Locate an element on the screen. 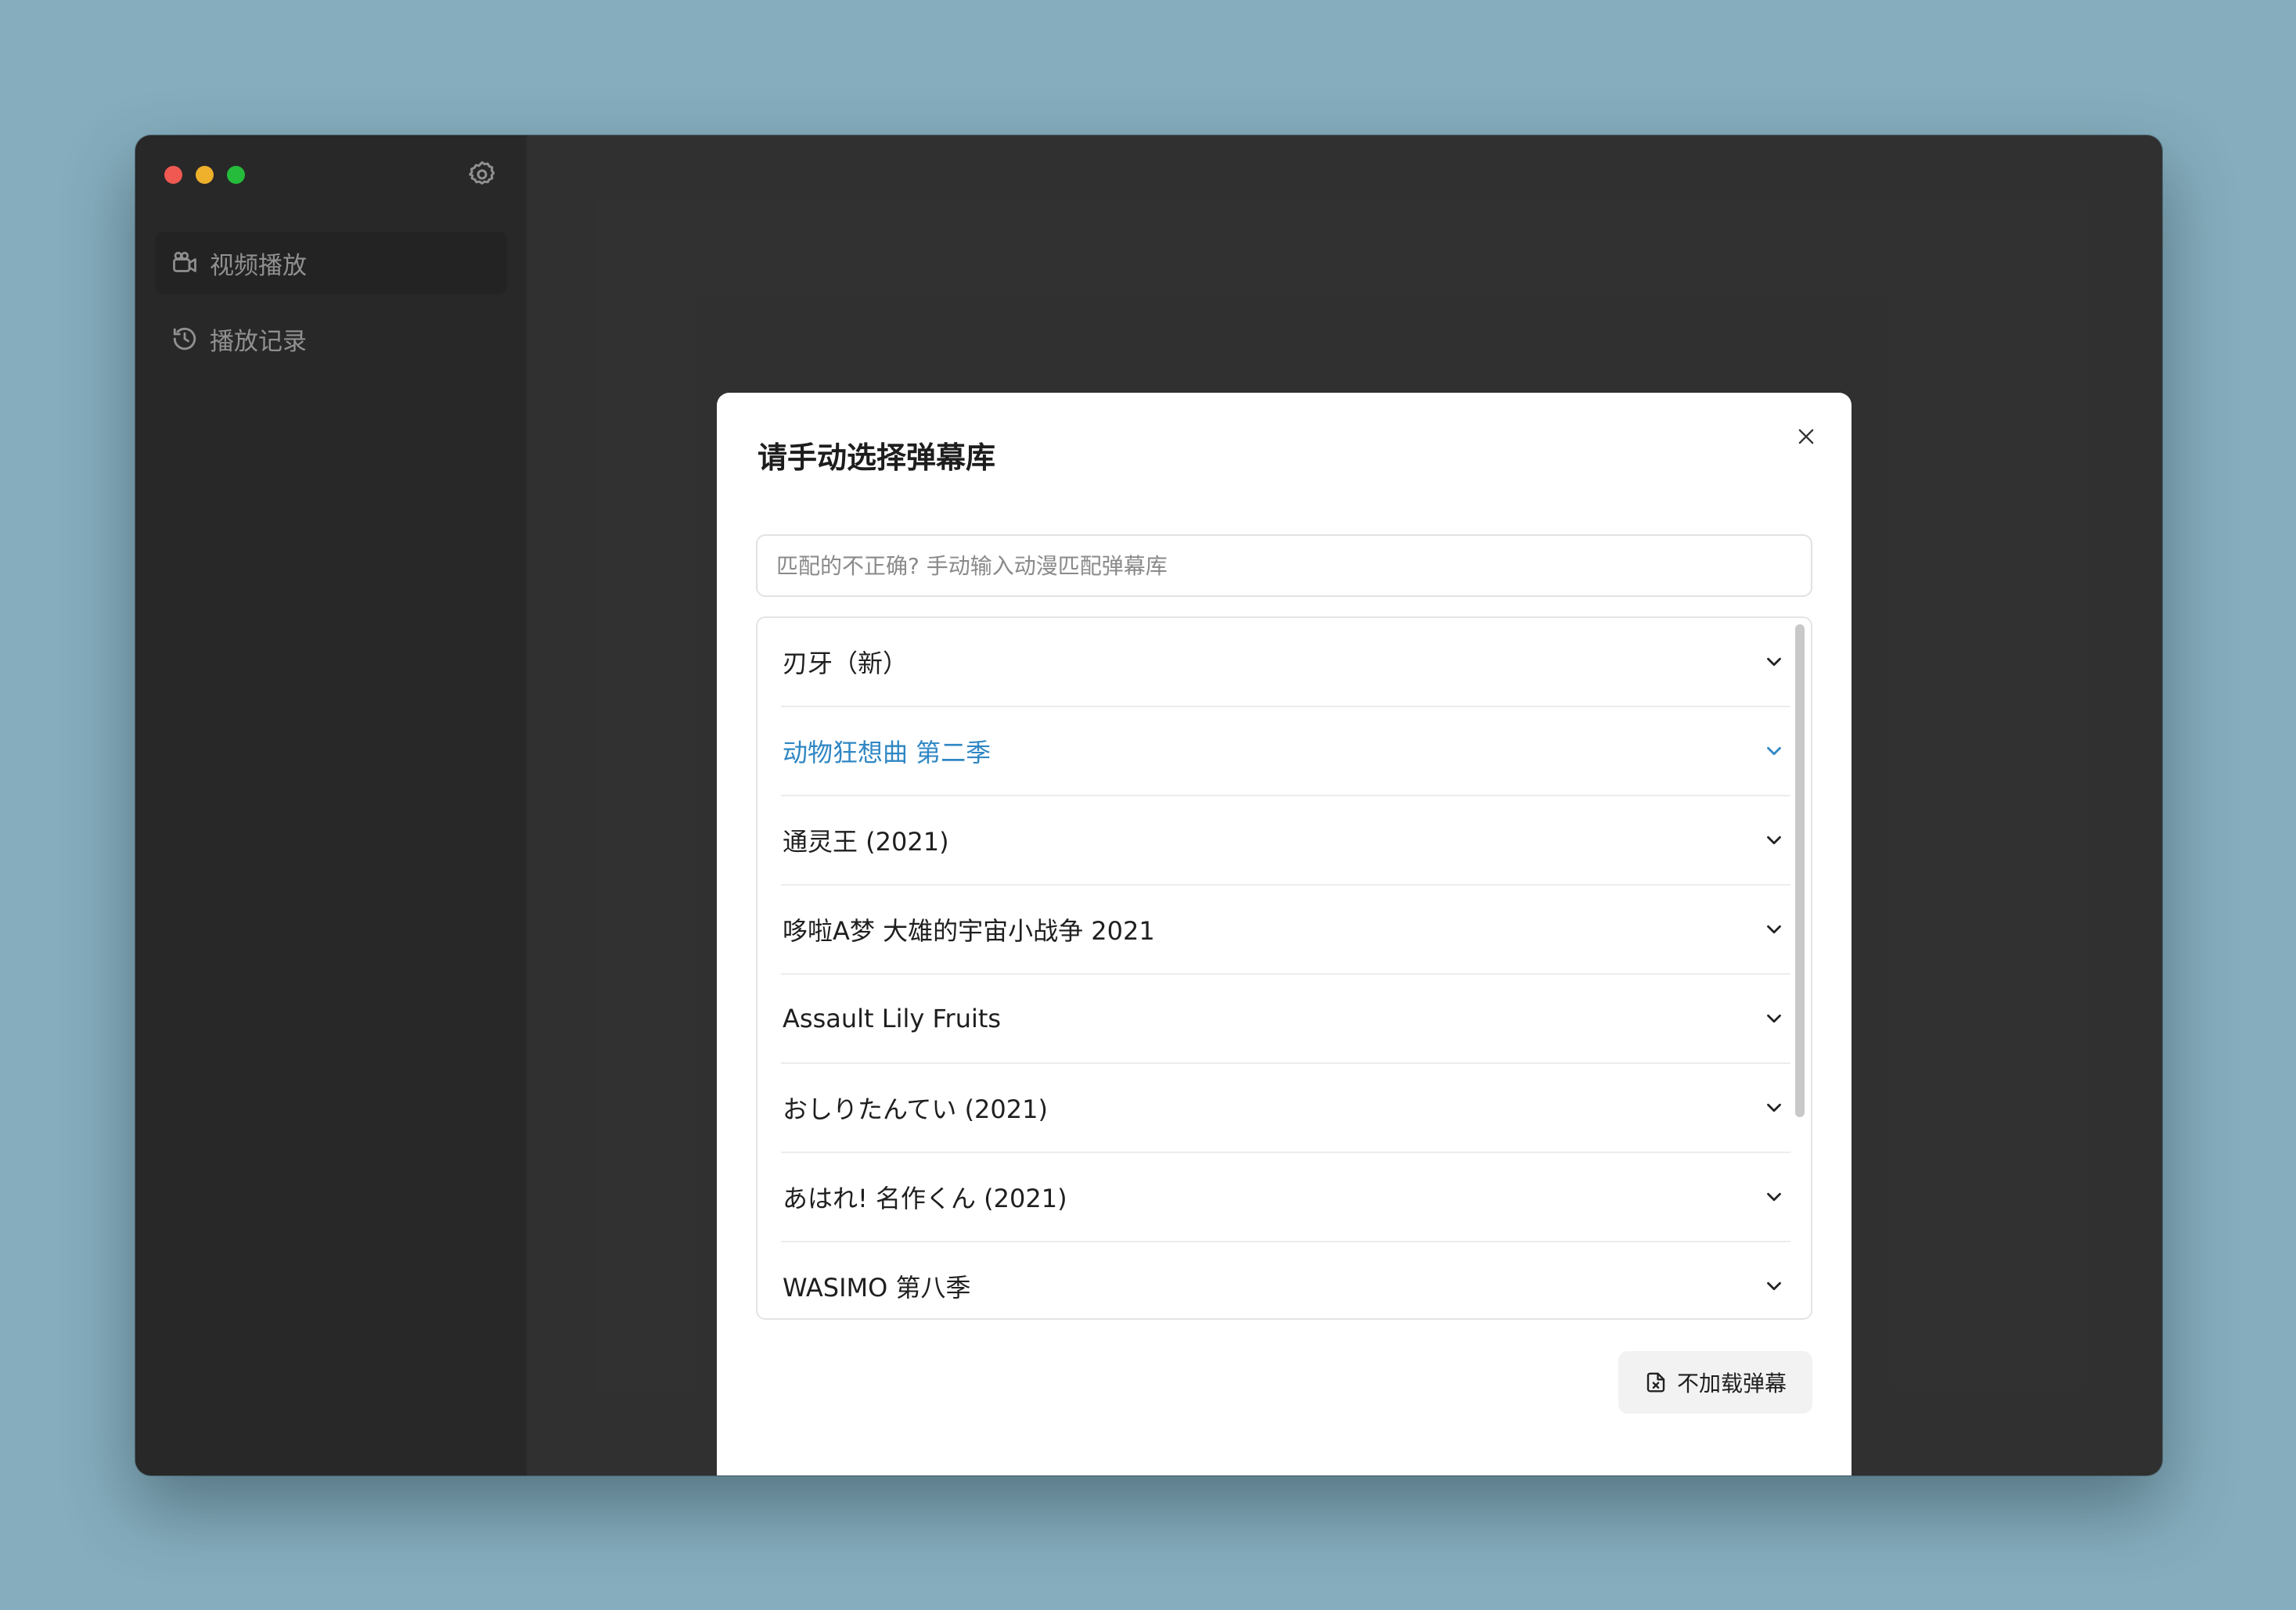  list-item: Assault Lily Fruits is located at coordinates (1286, 1019).